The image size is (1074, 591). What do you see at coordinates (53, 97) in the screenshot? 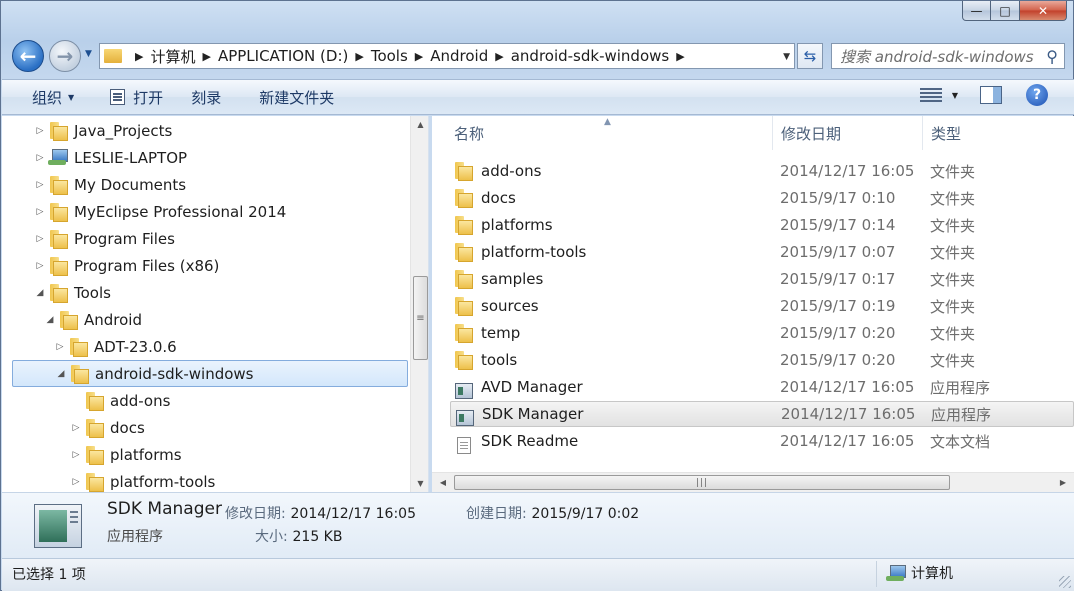
I see `organize-button: 组织 ▼` at bounding box center [53, 97].